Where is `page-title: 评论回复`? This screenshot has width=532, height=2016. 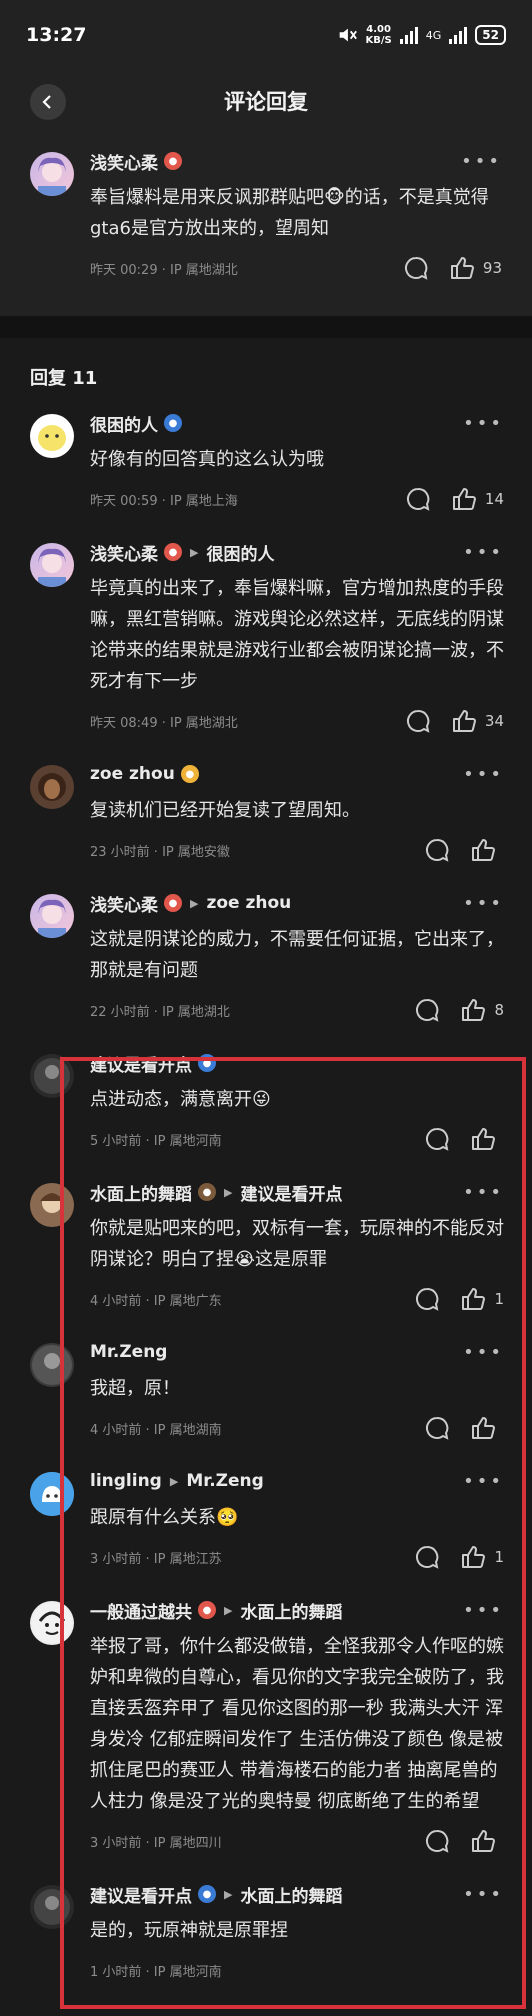
page-title: 评论回复 is located at coordinates (266, 102).